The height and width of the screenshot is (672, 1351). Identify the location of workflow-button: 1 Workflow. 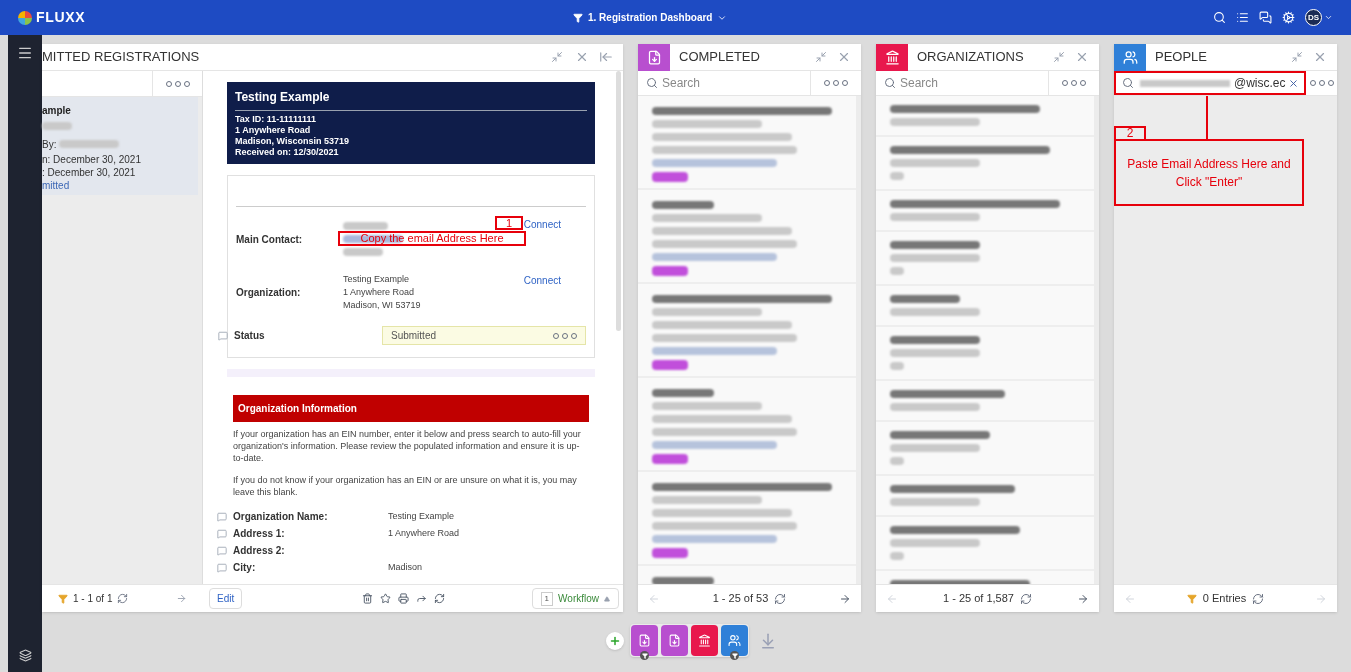
(575, 598).